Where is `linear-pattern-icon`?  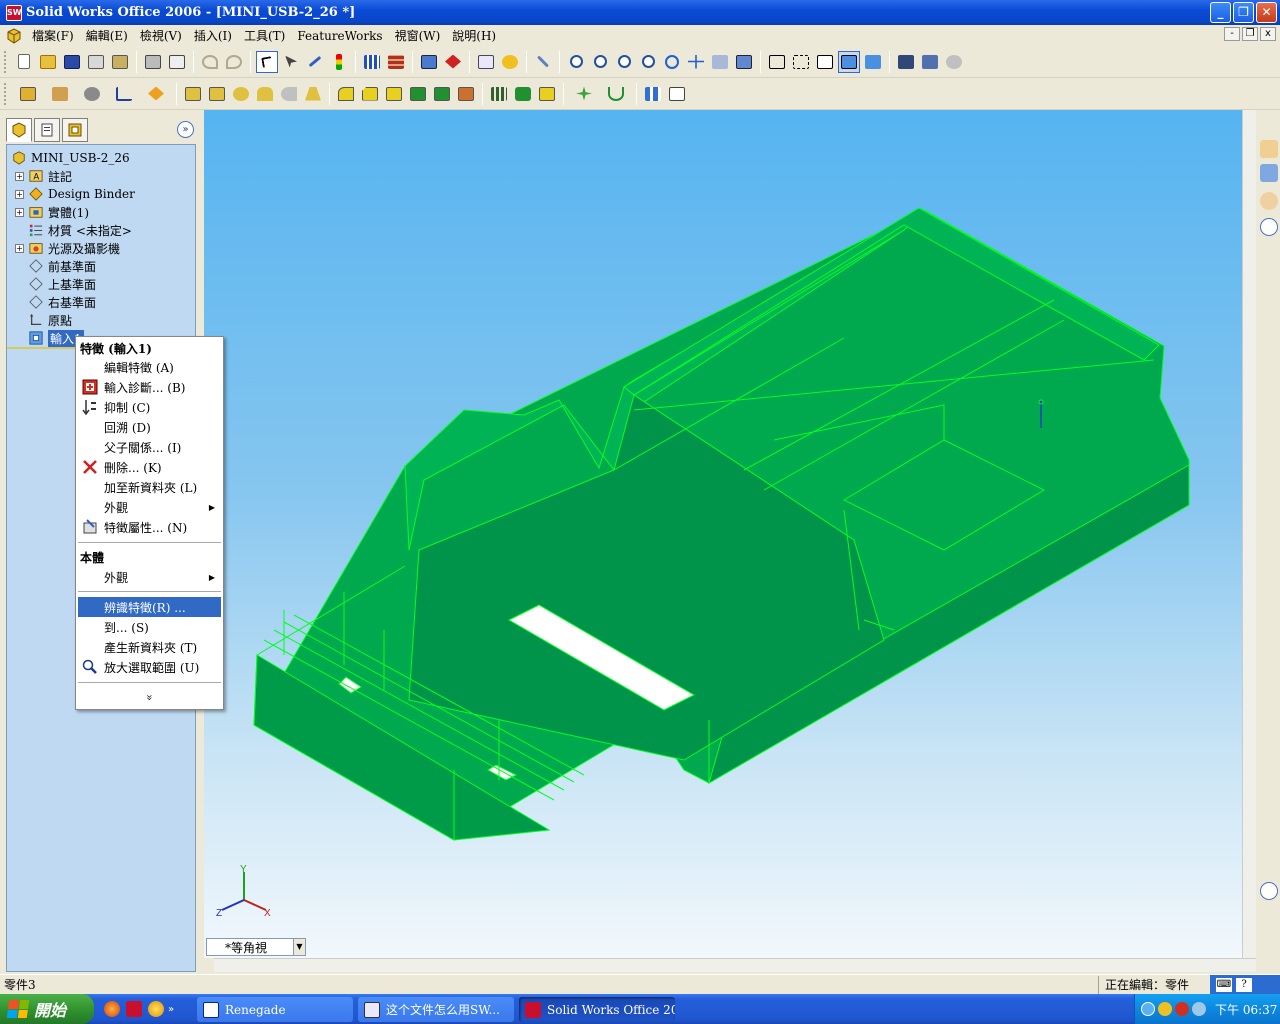 linear-pattern-icon is located at coordinates (547, 94).